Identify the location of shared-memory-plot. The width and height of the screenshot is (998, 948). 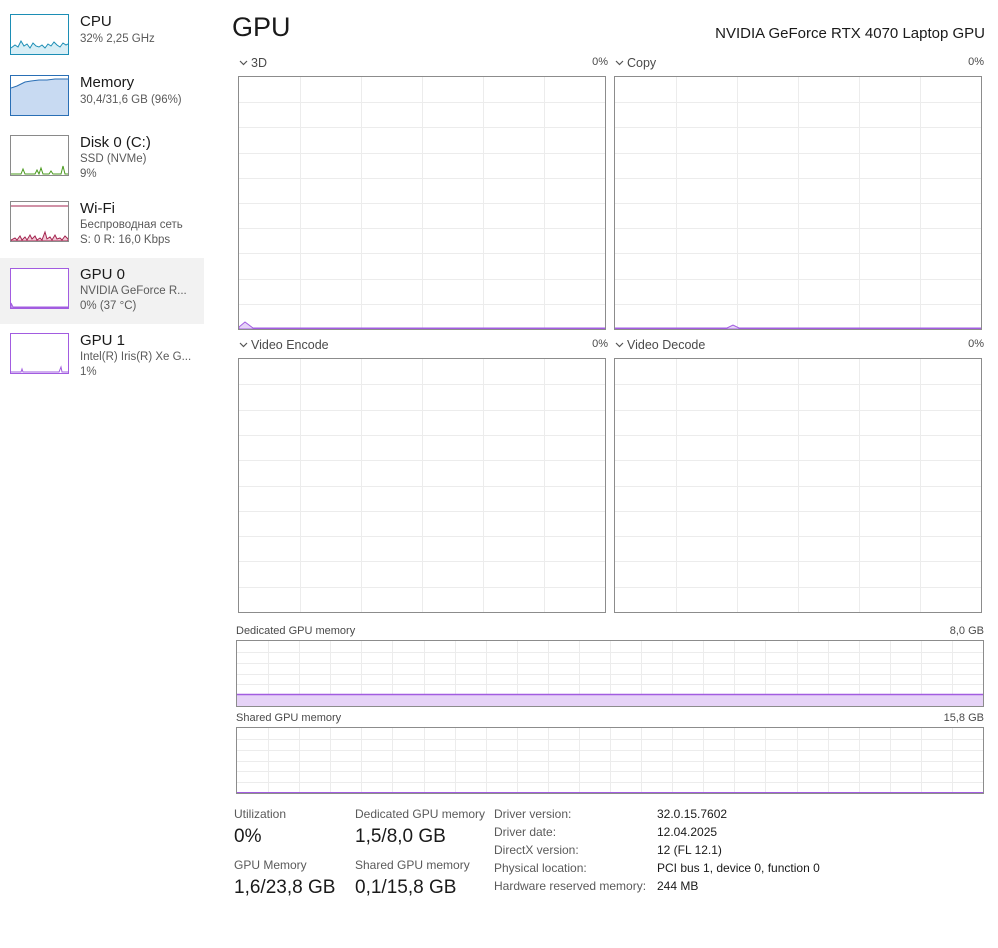
(610, 760).